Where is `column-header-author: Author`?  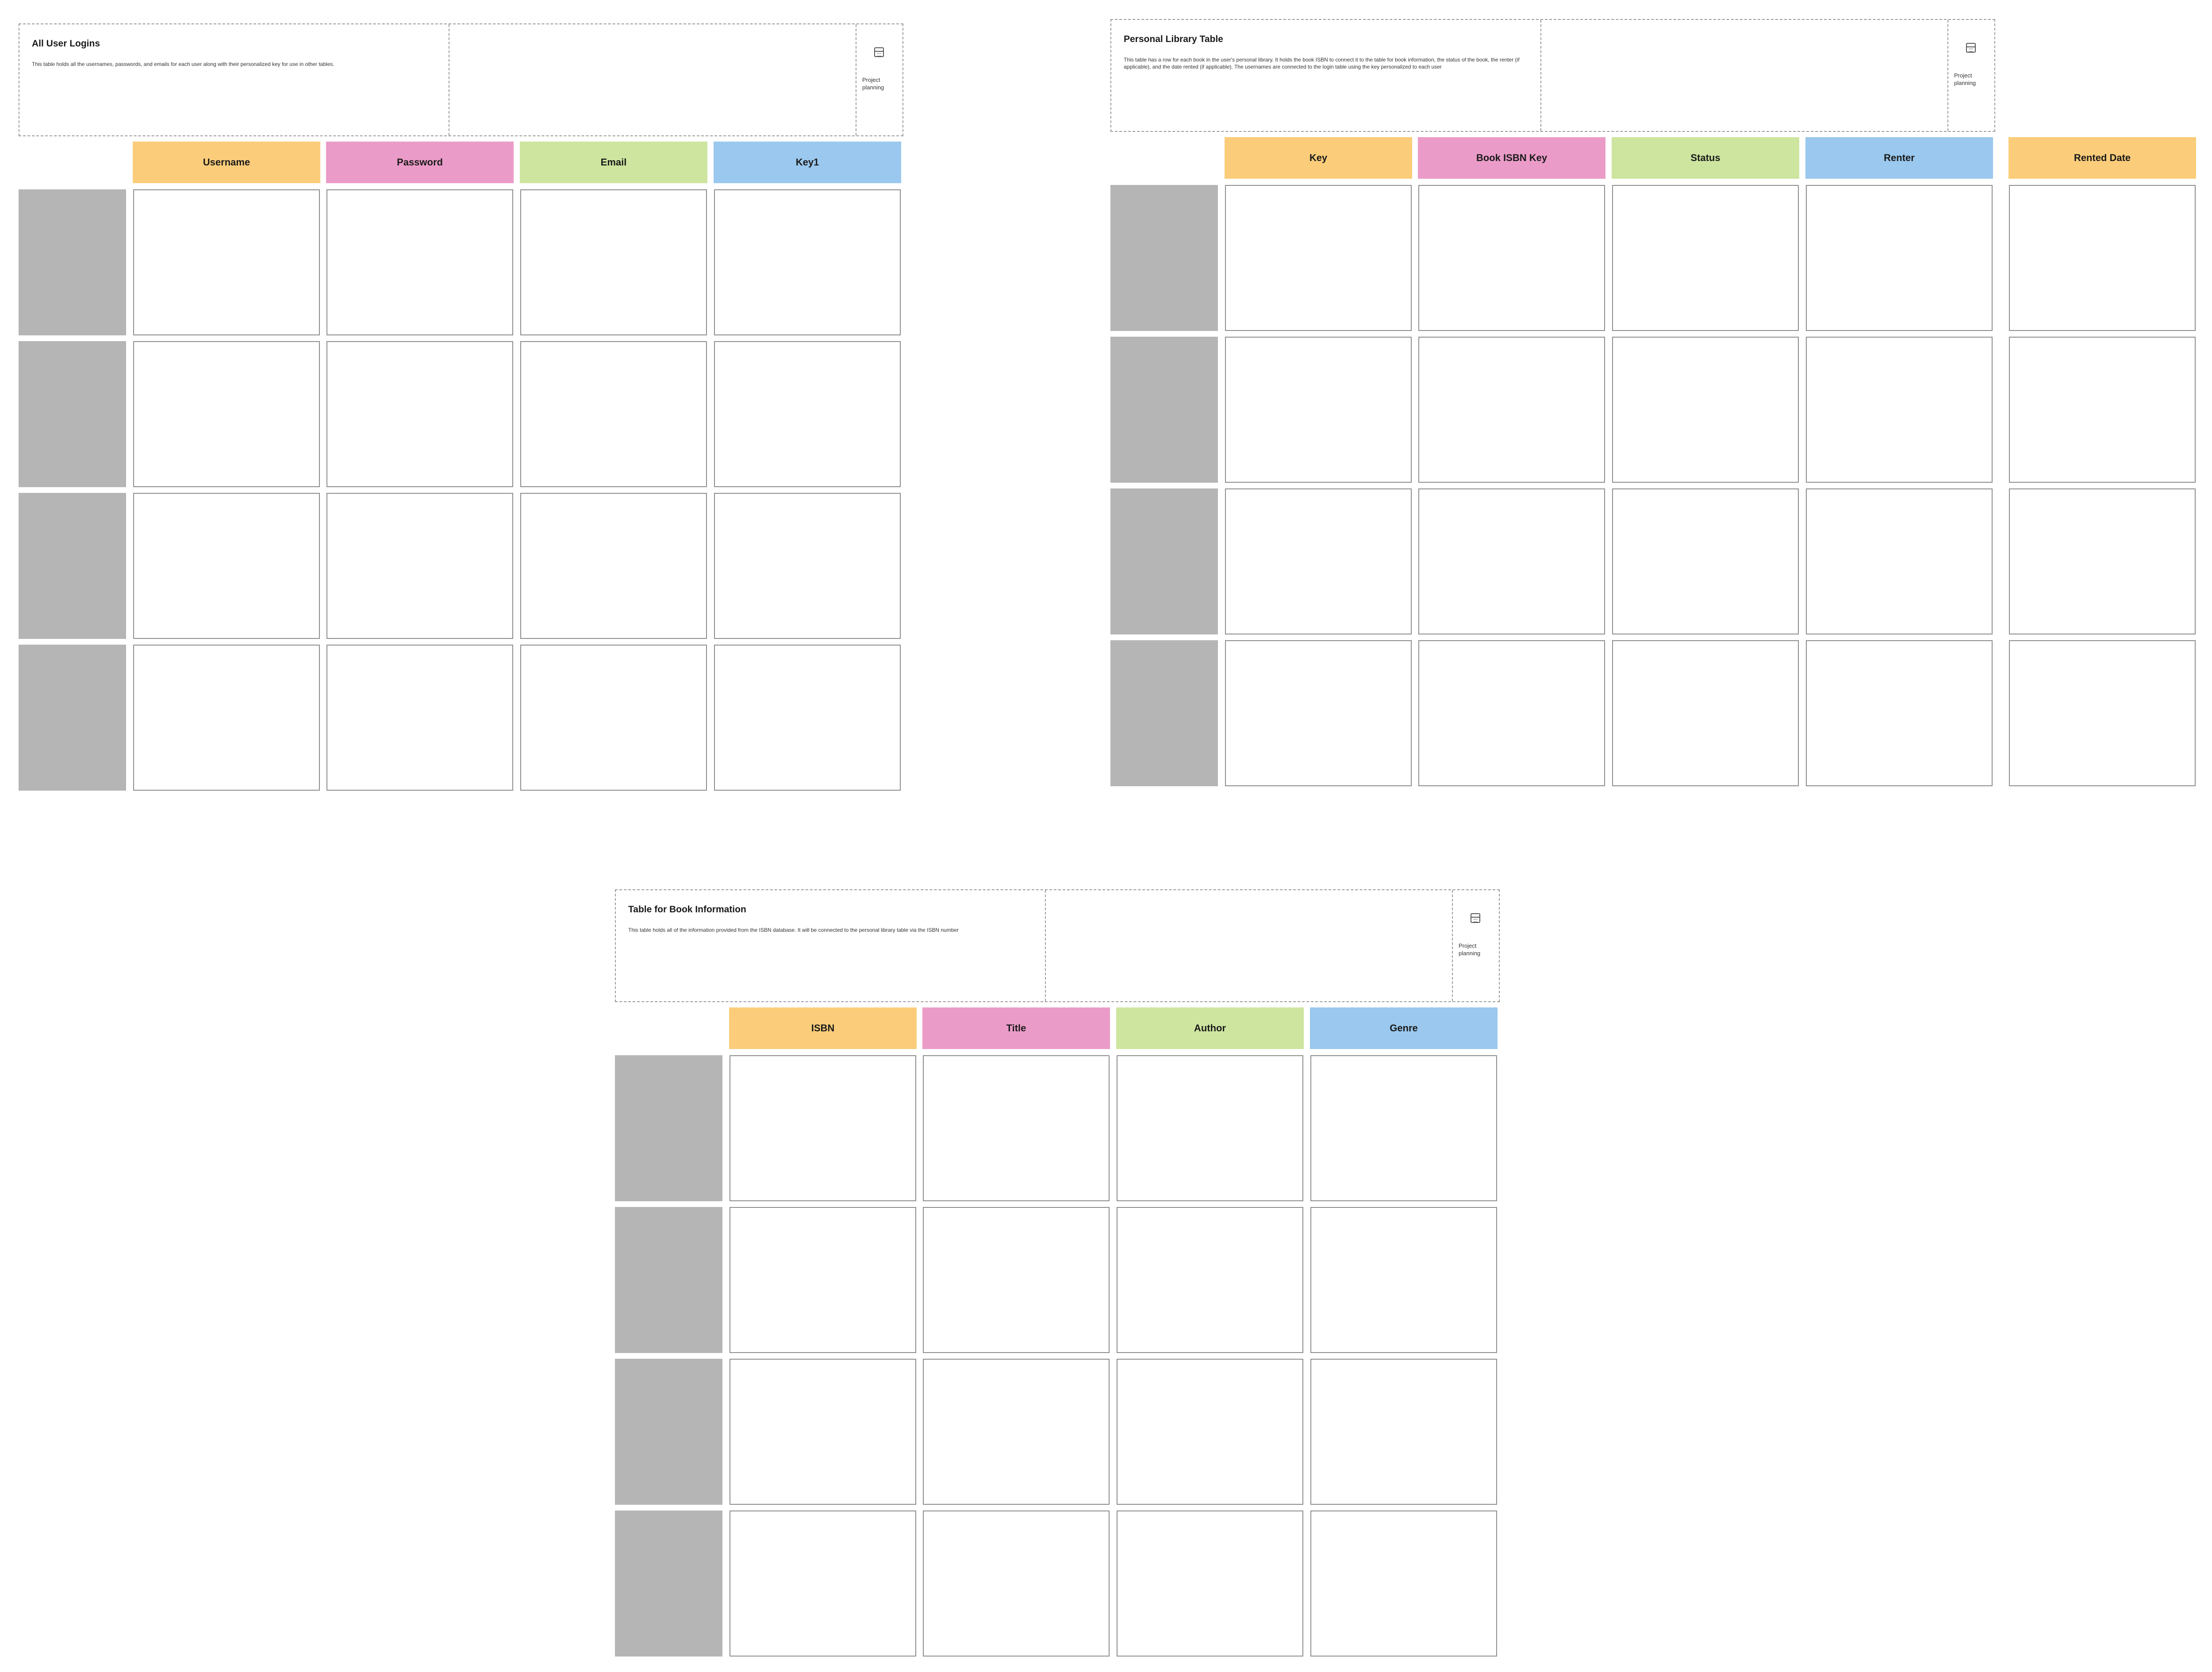 column-header-author: Author is located at coordinates (1210, 1028).